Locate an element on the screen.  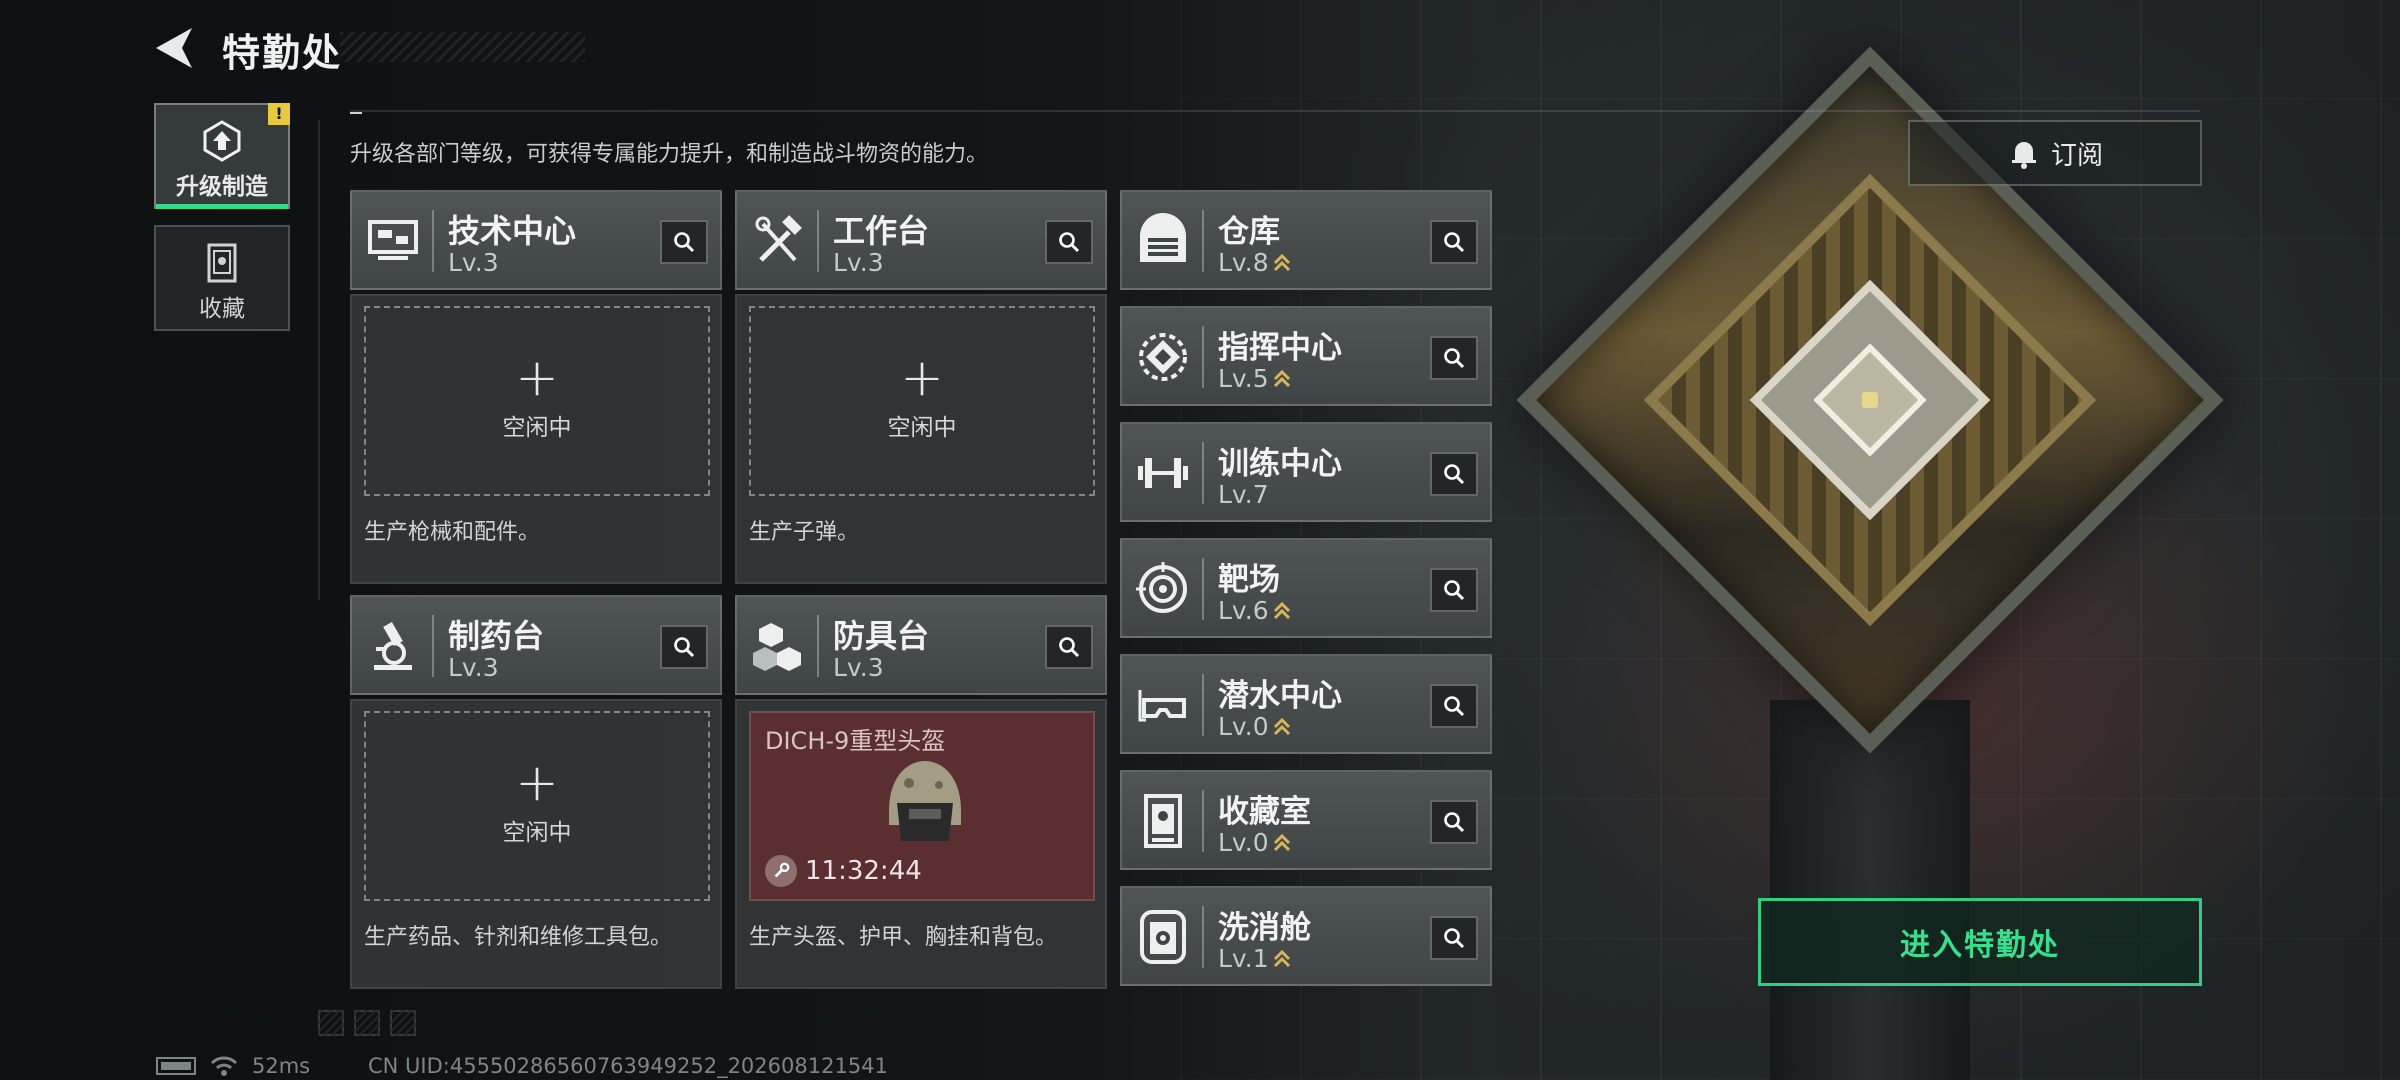
tech-center-icon is located at coordinates (393, 240).